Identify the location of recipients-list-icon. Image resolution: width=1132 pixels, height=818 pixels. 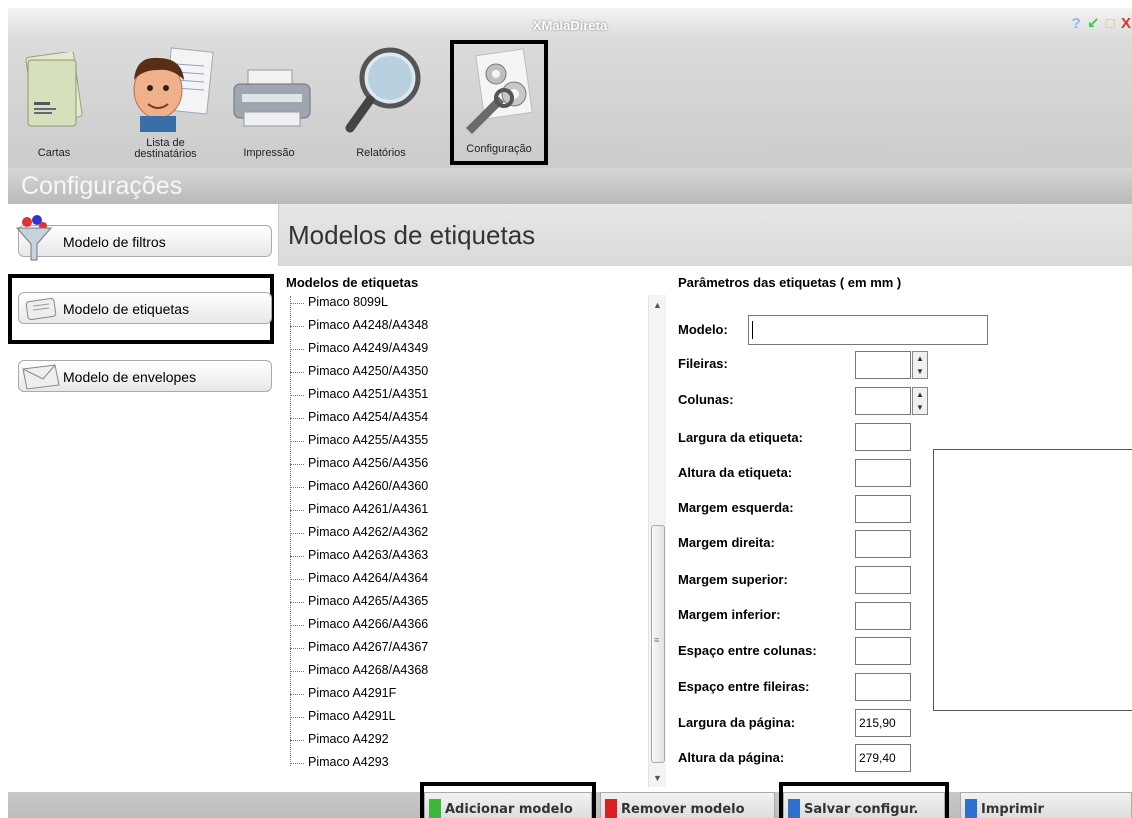
(173, 89).